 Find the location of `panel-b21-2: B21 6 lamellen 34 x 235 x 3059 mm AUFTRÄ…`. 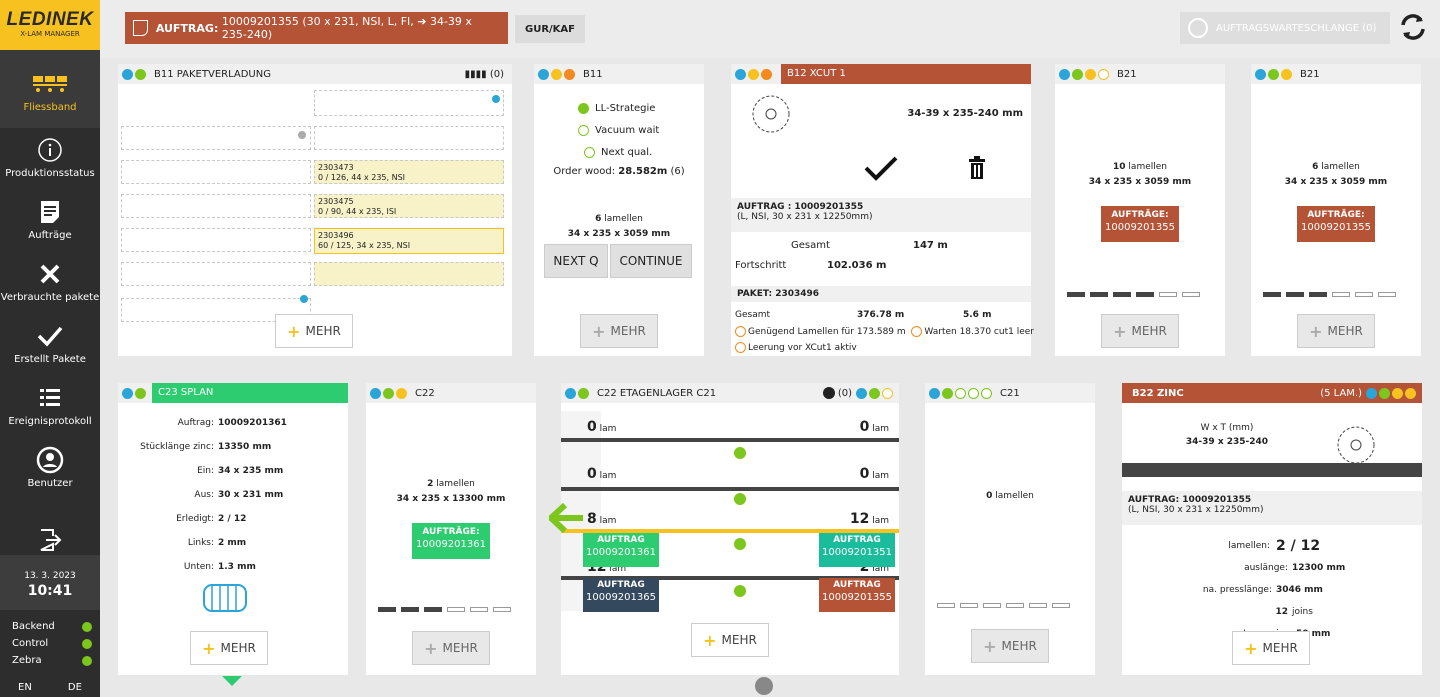

panel-b21-2: B21 6 lamellen 34 x 235 x 3059 mm AUFTRÄ… is located at coordinates (1336, 210).